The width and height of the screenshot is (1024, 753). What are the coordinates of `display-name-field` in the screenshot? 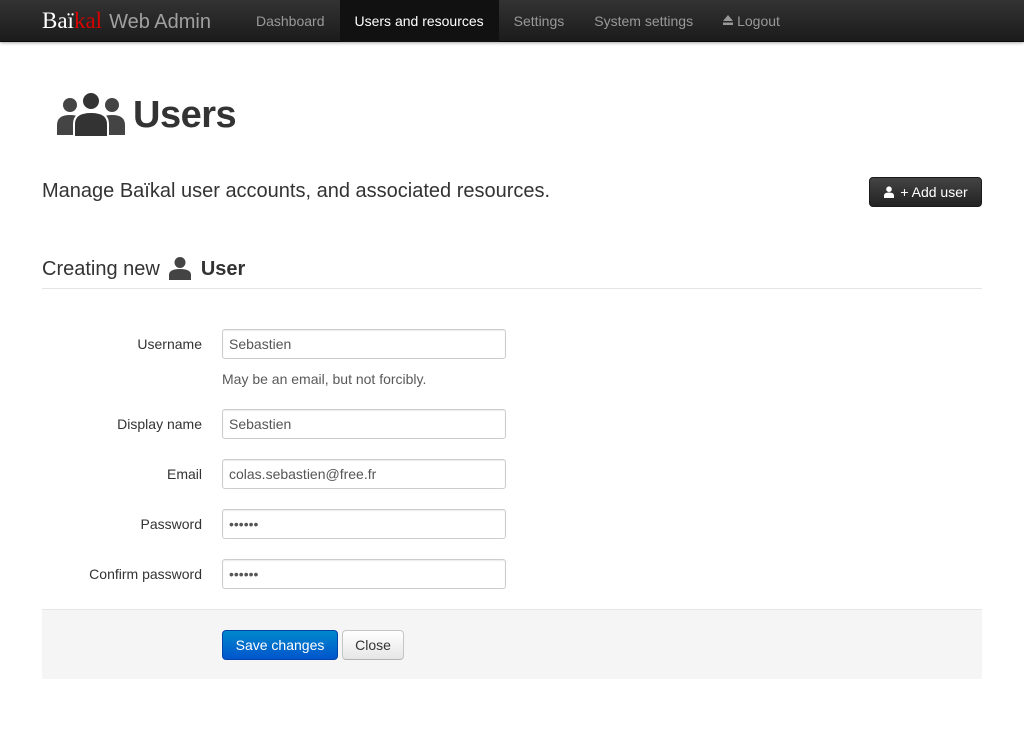 It's located at (364, 424).